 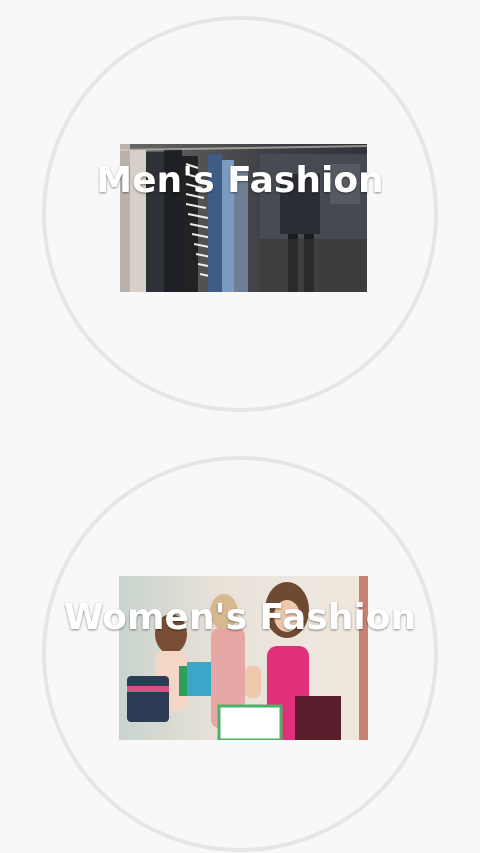 I want to click on womens-fashion-label: Women's Fashion, so click(x=240, y=617).